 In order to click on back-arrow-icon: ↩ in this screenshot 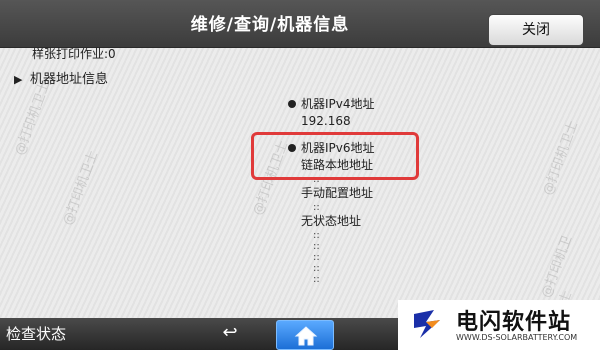, I will do `click(230, 332)`.